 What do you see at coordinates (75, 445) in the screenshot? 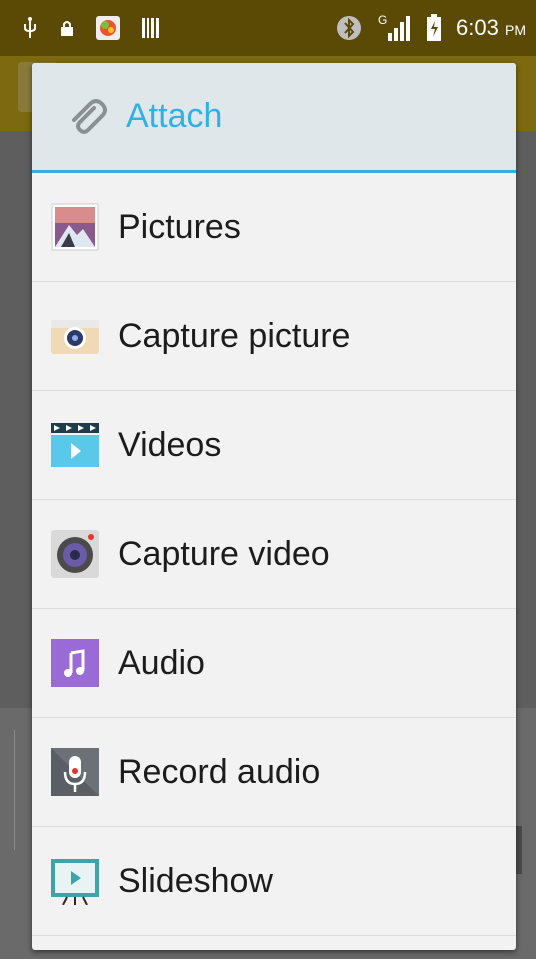
I see `video-icon` at bounding box center [75, 445].